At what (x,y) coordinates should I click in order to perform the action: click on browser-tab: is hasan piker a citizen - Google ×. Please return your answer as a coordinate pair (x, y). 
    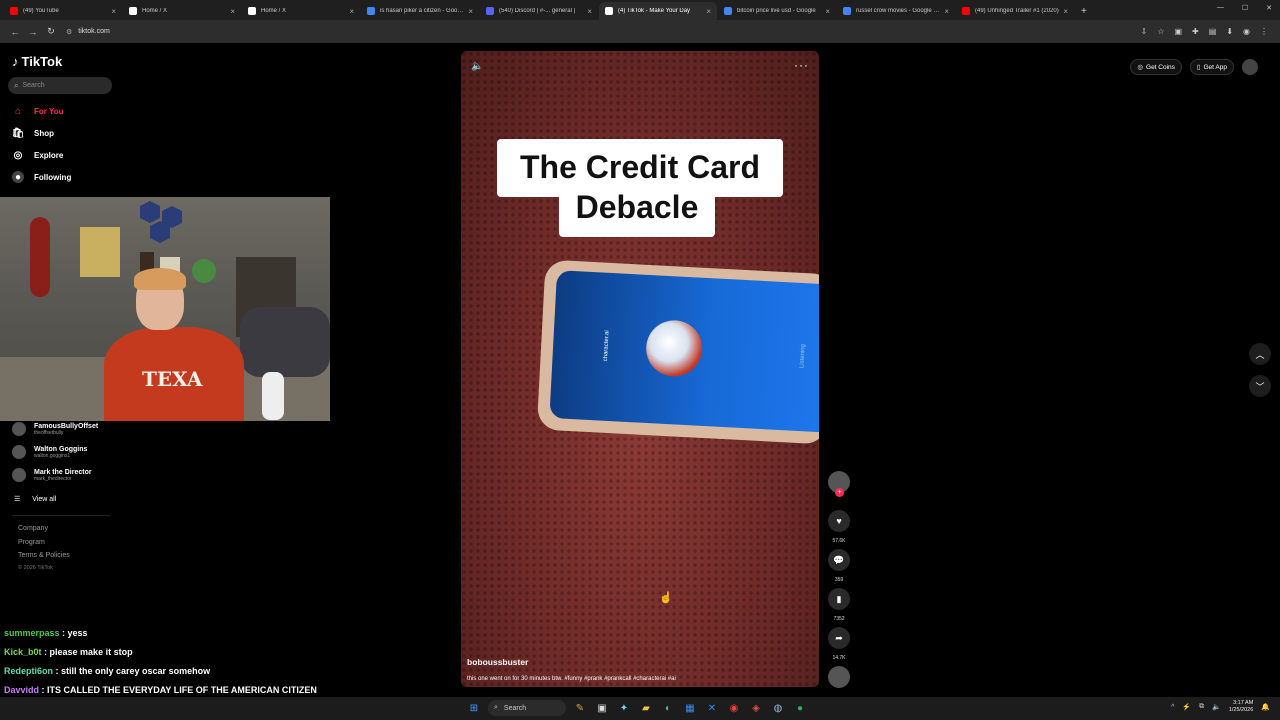
    Looking at the image, I should click on (420, 11).